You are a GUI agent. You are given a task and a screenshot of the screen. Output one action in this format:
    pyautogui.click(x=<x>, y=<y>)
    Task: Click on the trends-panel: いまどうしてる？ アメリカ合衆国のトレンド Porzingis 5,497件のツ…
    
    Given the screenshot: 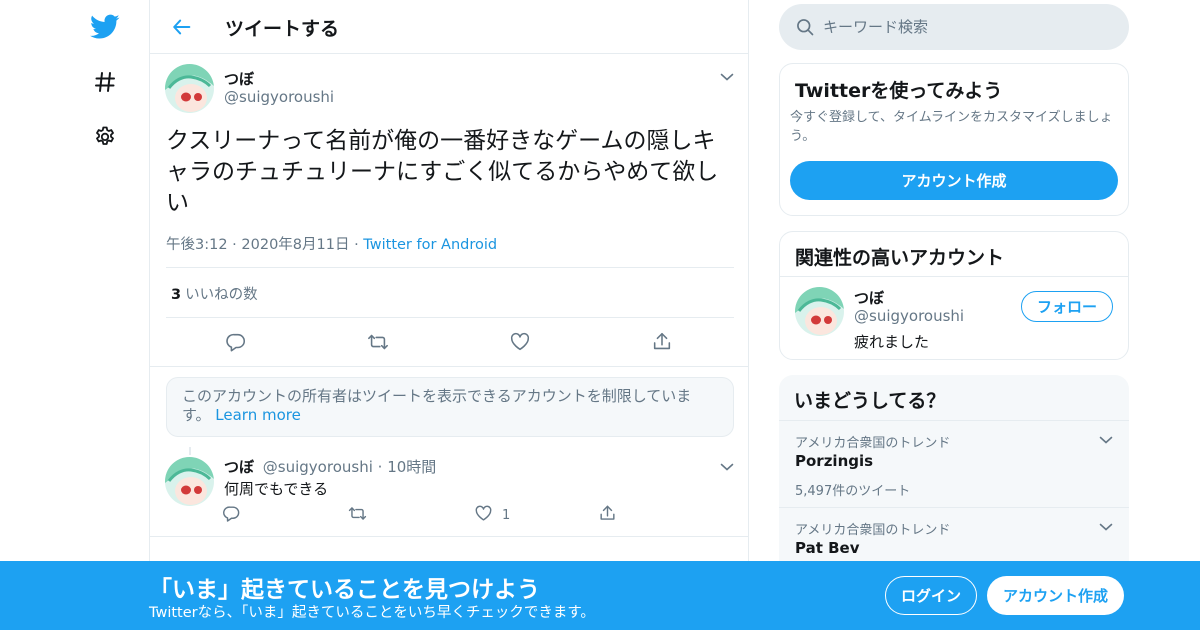 What is the action you would take?
    pyautogui.click(x=954, y=475)
    